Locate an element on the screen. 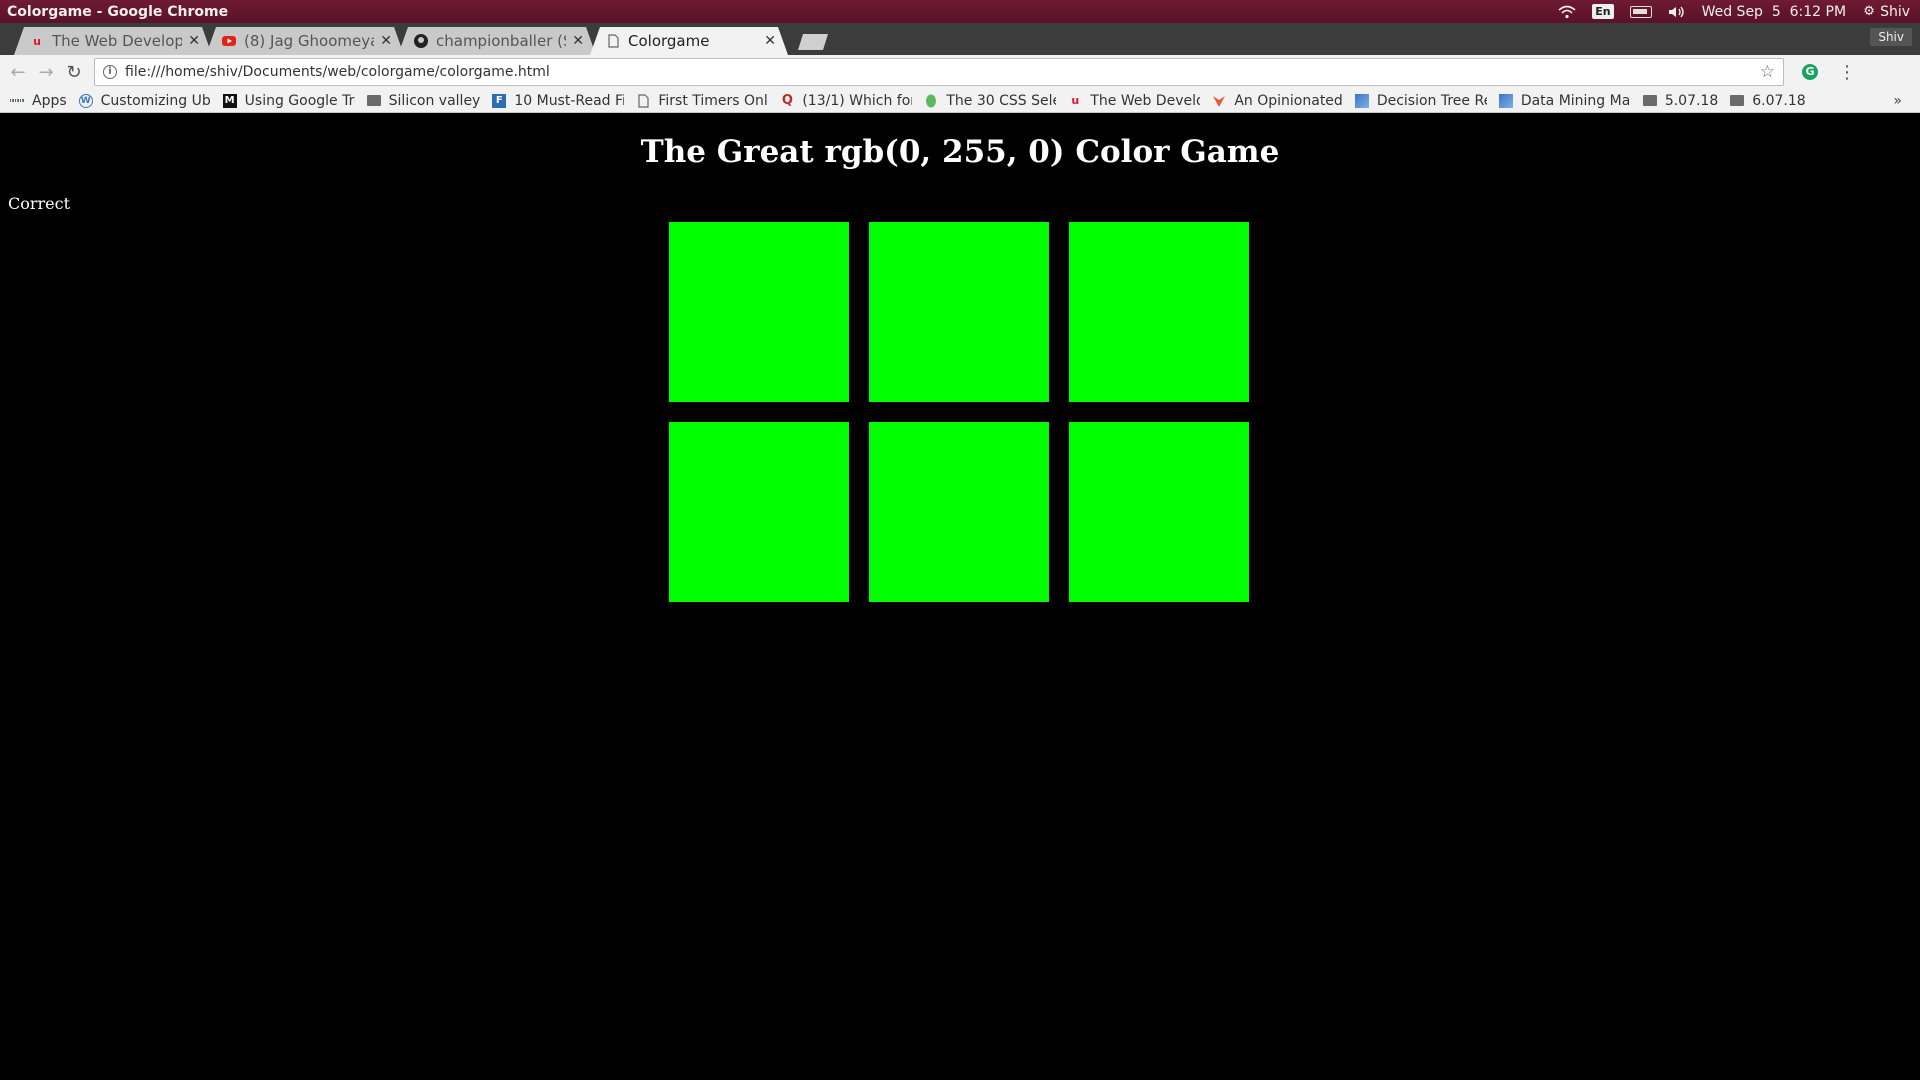  window-title: Colorgame - Google Chrome is located at coordinates (118, 11).